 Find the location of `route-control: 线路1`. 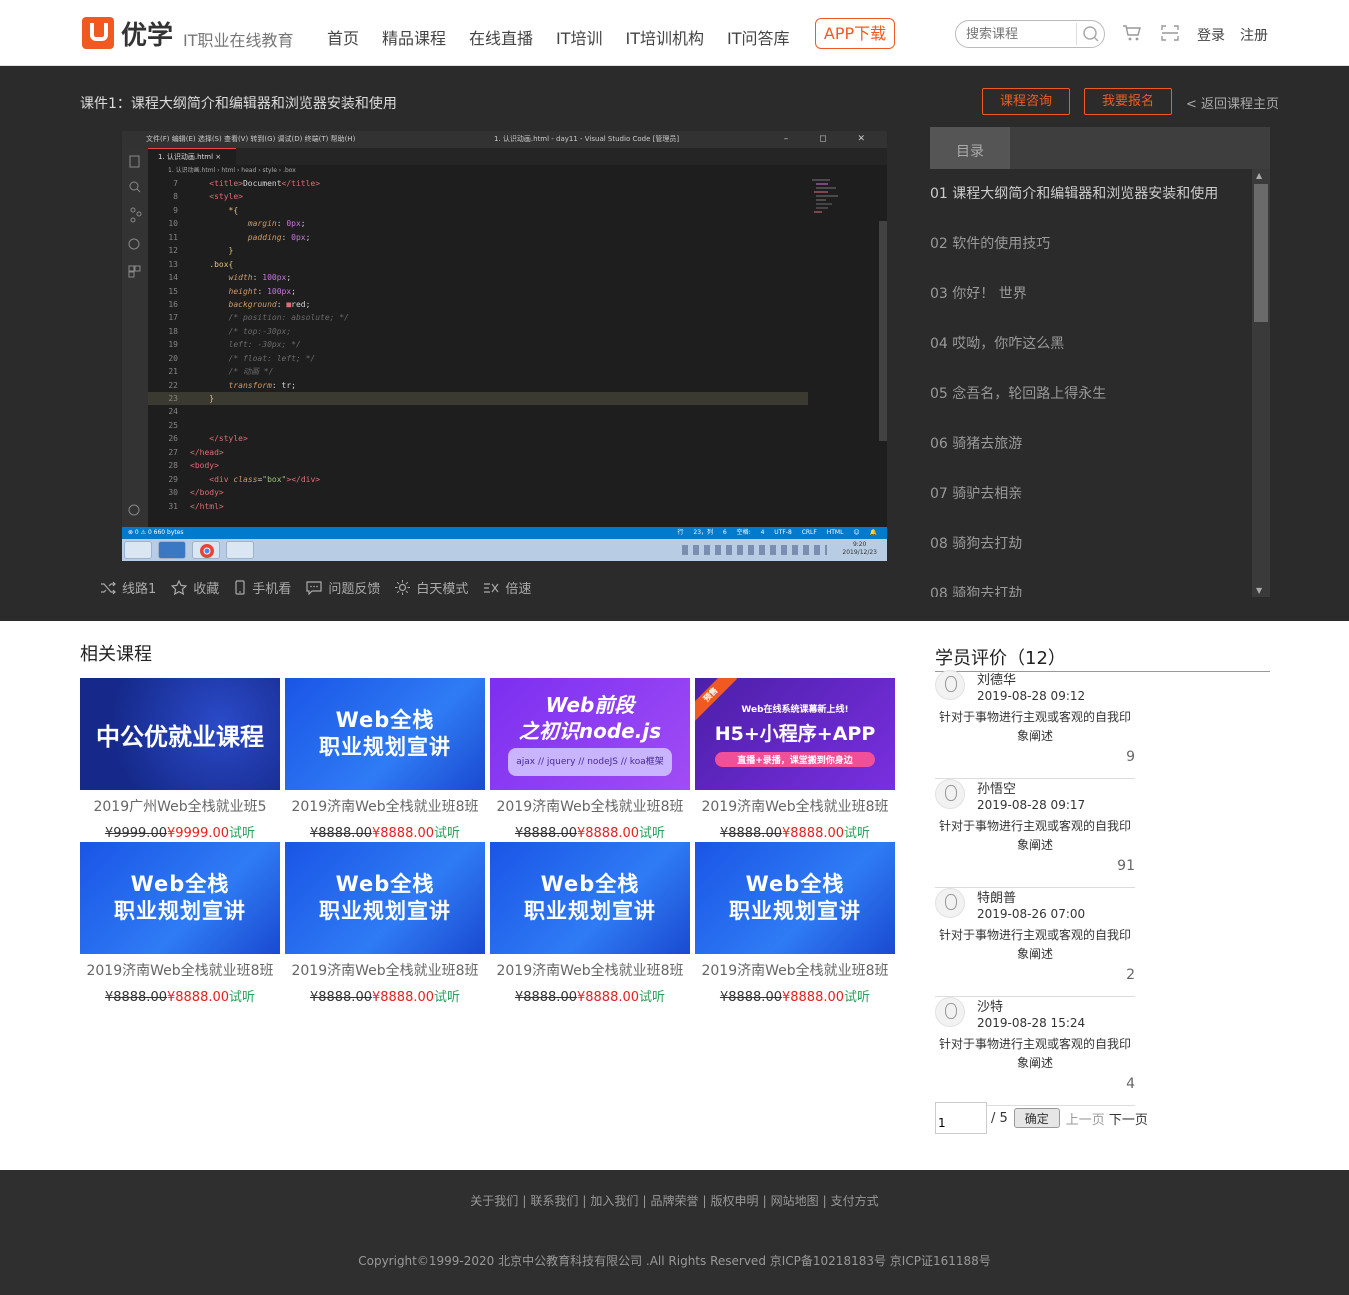

route-control: 线路1 is located at coordinates (128, 587).